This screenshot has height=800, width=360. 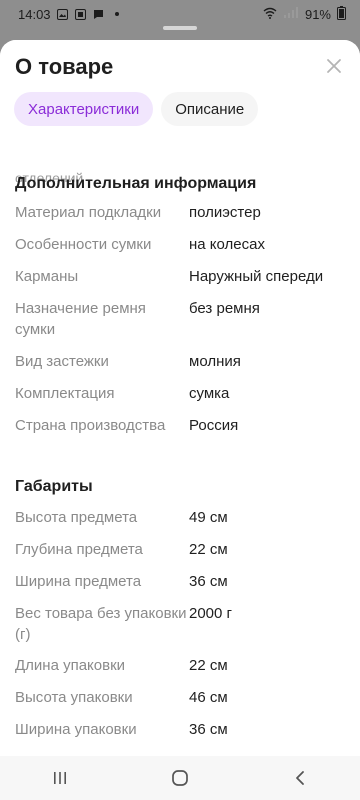 I want to click on spec-label: Длина упаковки, so click(x=70, y=665).